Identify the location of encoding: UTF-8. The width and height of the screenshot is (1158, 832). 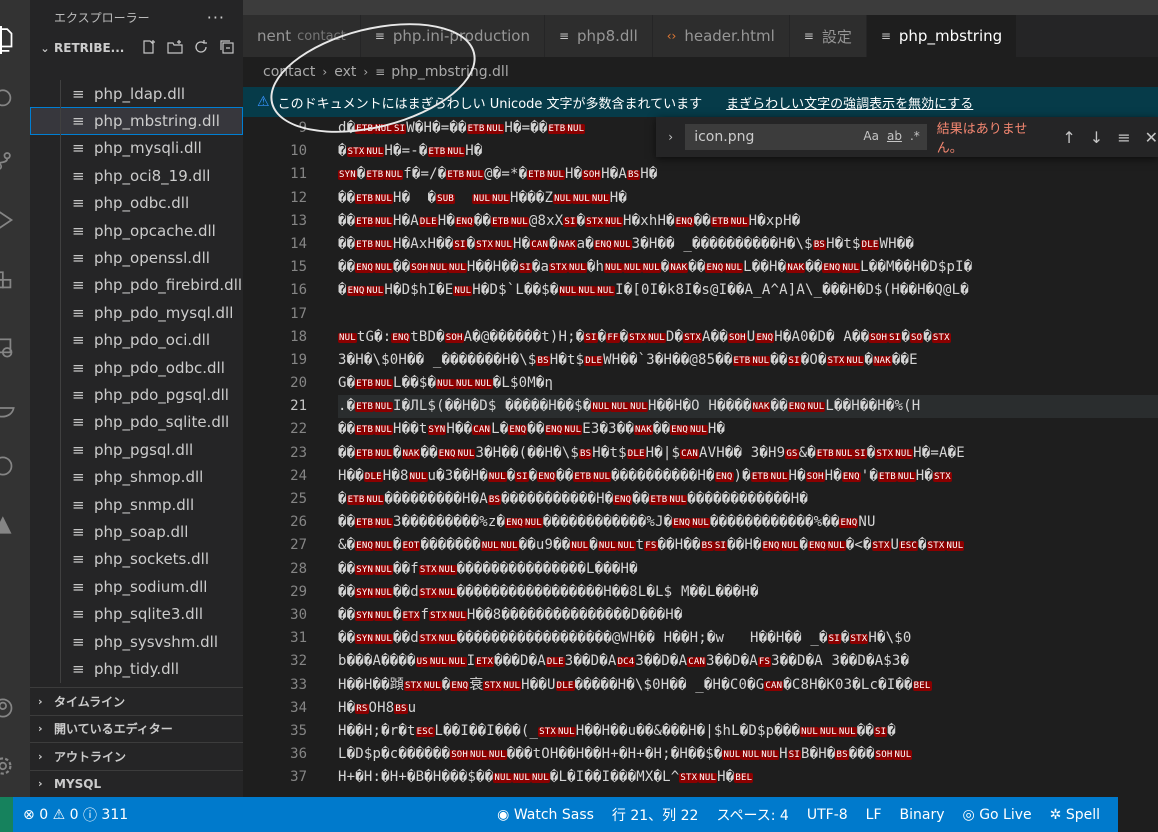
(827, 815).